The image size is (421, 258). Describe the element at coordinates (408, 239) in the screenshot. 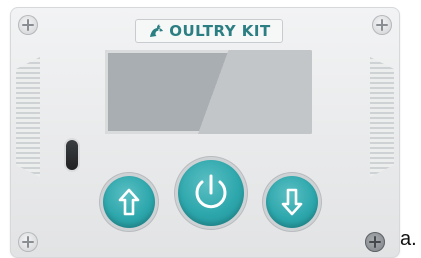

I see `figure-caption: a.` at that location.